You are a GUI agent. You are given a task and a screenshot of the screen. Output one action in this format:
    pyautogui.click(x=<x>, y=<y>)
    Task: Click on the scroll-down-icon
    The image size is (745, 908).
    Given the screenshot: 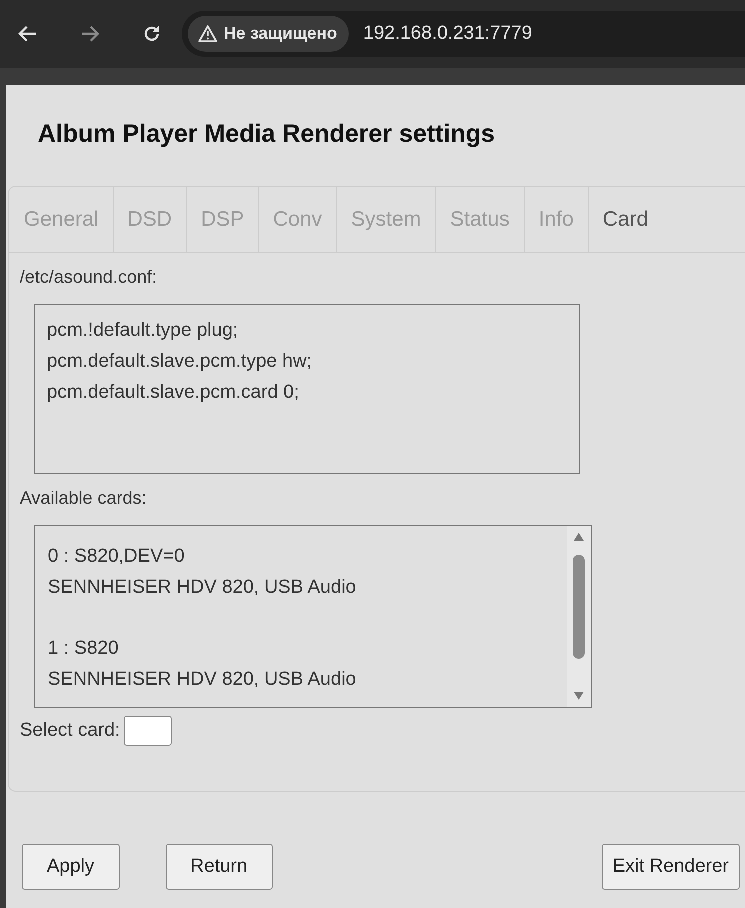 What is the action you would take?
    pyautogui.click(x=579, y=696)
    